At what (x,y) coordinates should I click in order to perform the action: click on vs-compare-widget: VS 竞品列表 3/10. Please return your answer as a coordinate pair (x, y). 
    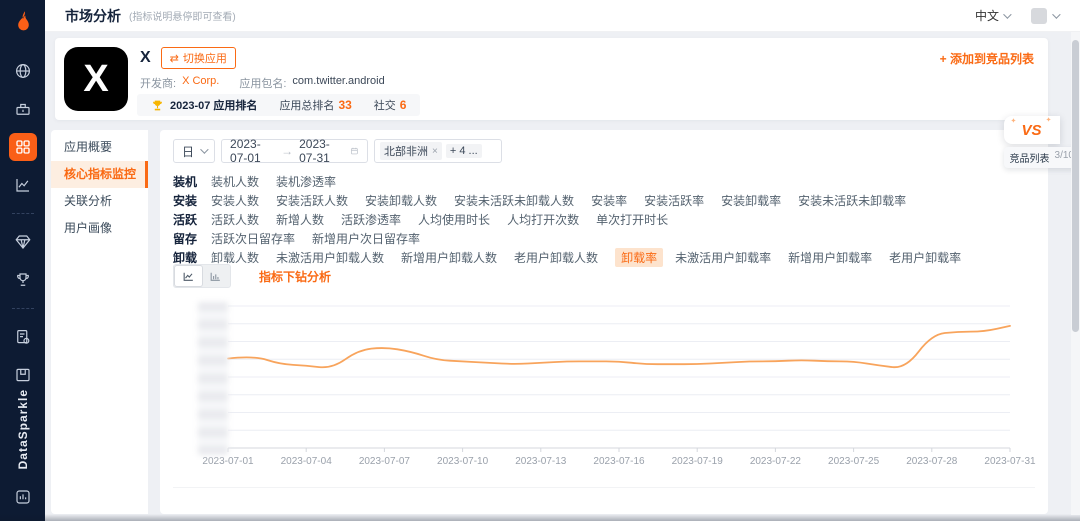
    Looking at the image, I should click on (1041, 142).